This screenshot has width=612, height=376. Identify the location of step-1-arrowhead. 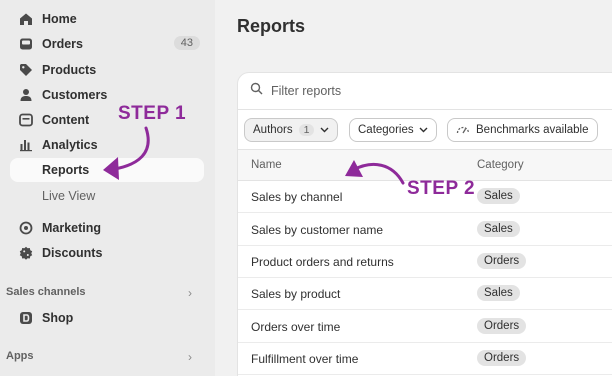
(111, 168).